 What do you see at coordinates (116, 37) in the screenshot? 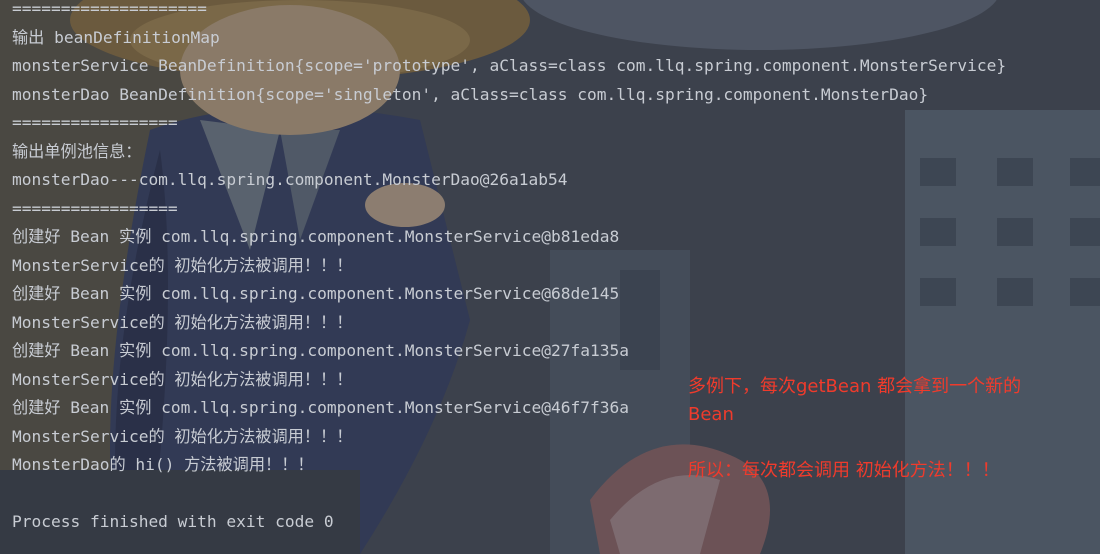
I see `console-line-bean-definition-header: 输出 beanDefinitionMap` at bounding box center [116, 37].